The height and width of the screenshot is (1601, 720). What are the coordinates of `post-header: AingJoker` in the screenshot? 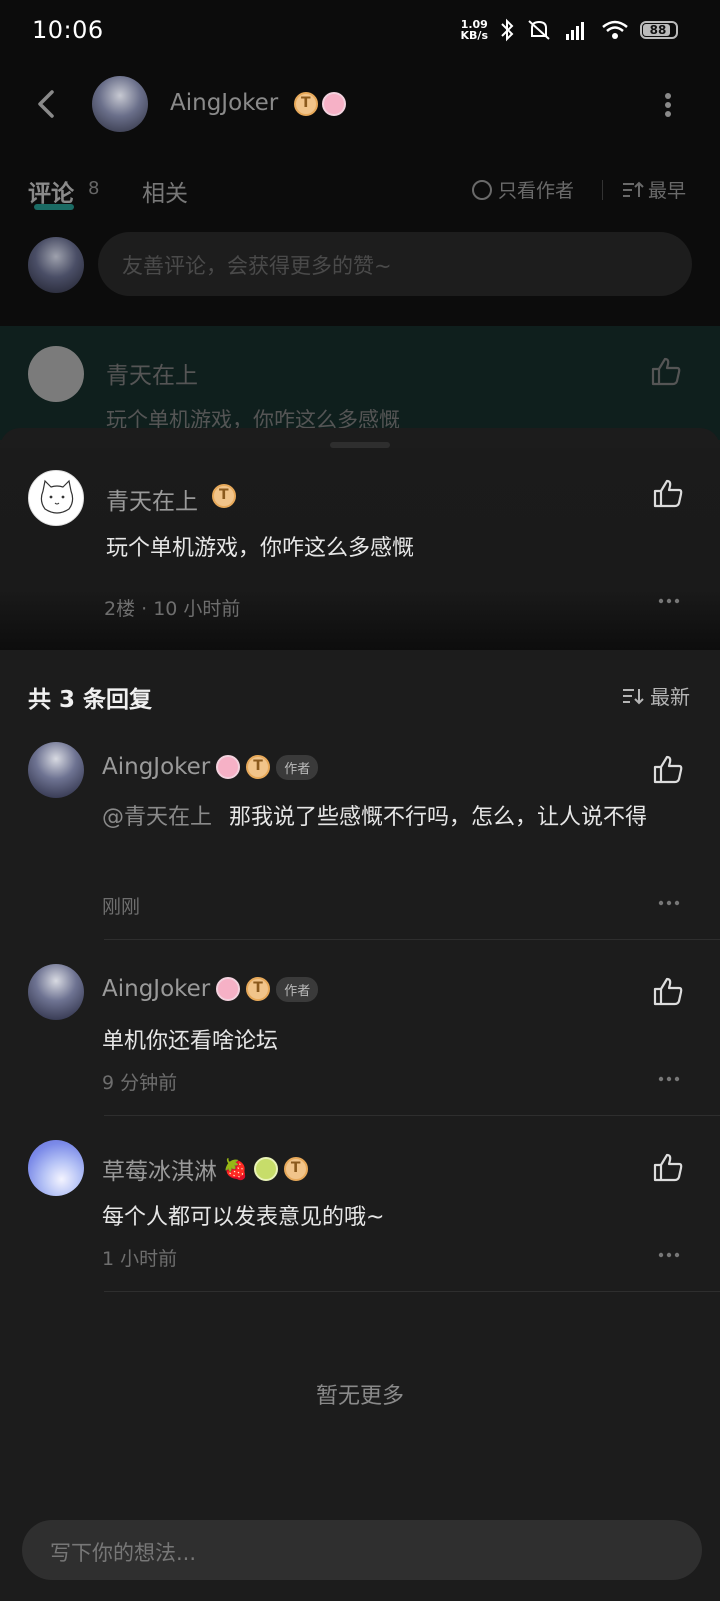 It's located at (360, 105).